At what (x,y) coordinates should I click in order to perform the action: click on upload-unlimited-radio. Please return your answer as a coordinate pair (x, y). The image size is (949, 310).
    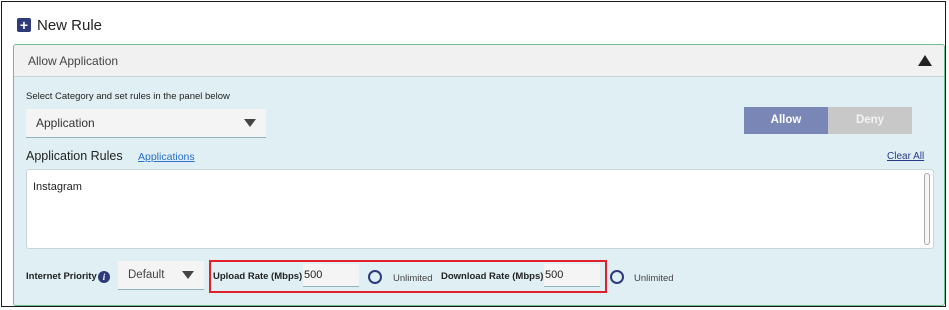
    Looking at the image, I should click on (375, 277).